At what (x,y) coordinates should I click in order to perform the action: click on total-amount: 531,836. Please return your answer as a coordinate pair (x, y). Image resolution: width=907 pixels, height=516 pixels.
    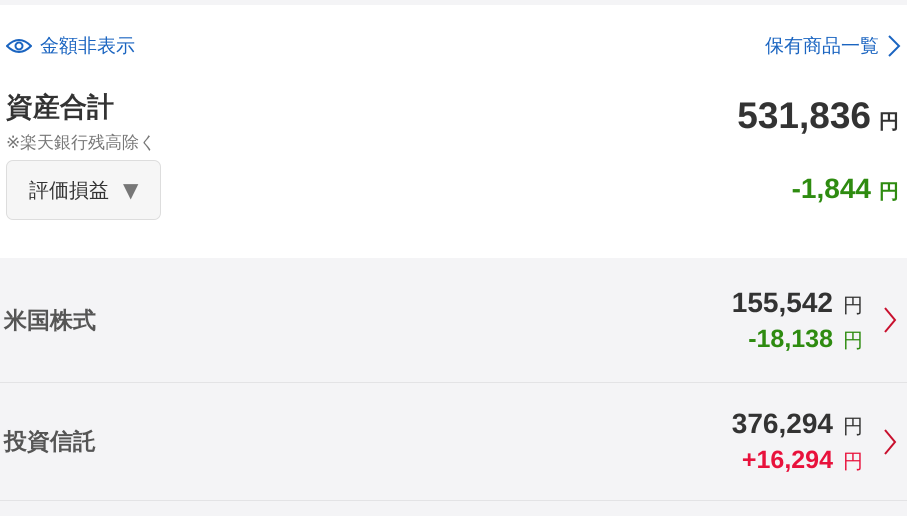
    Looking at the image, I should click on (804, 116).